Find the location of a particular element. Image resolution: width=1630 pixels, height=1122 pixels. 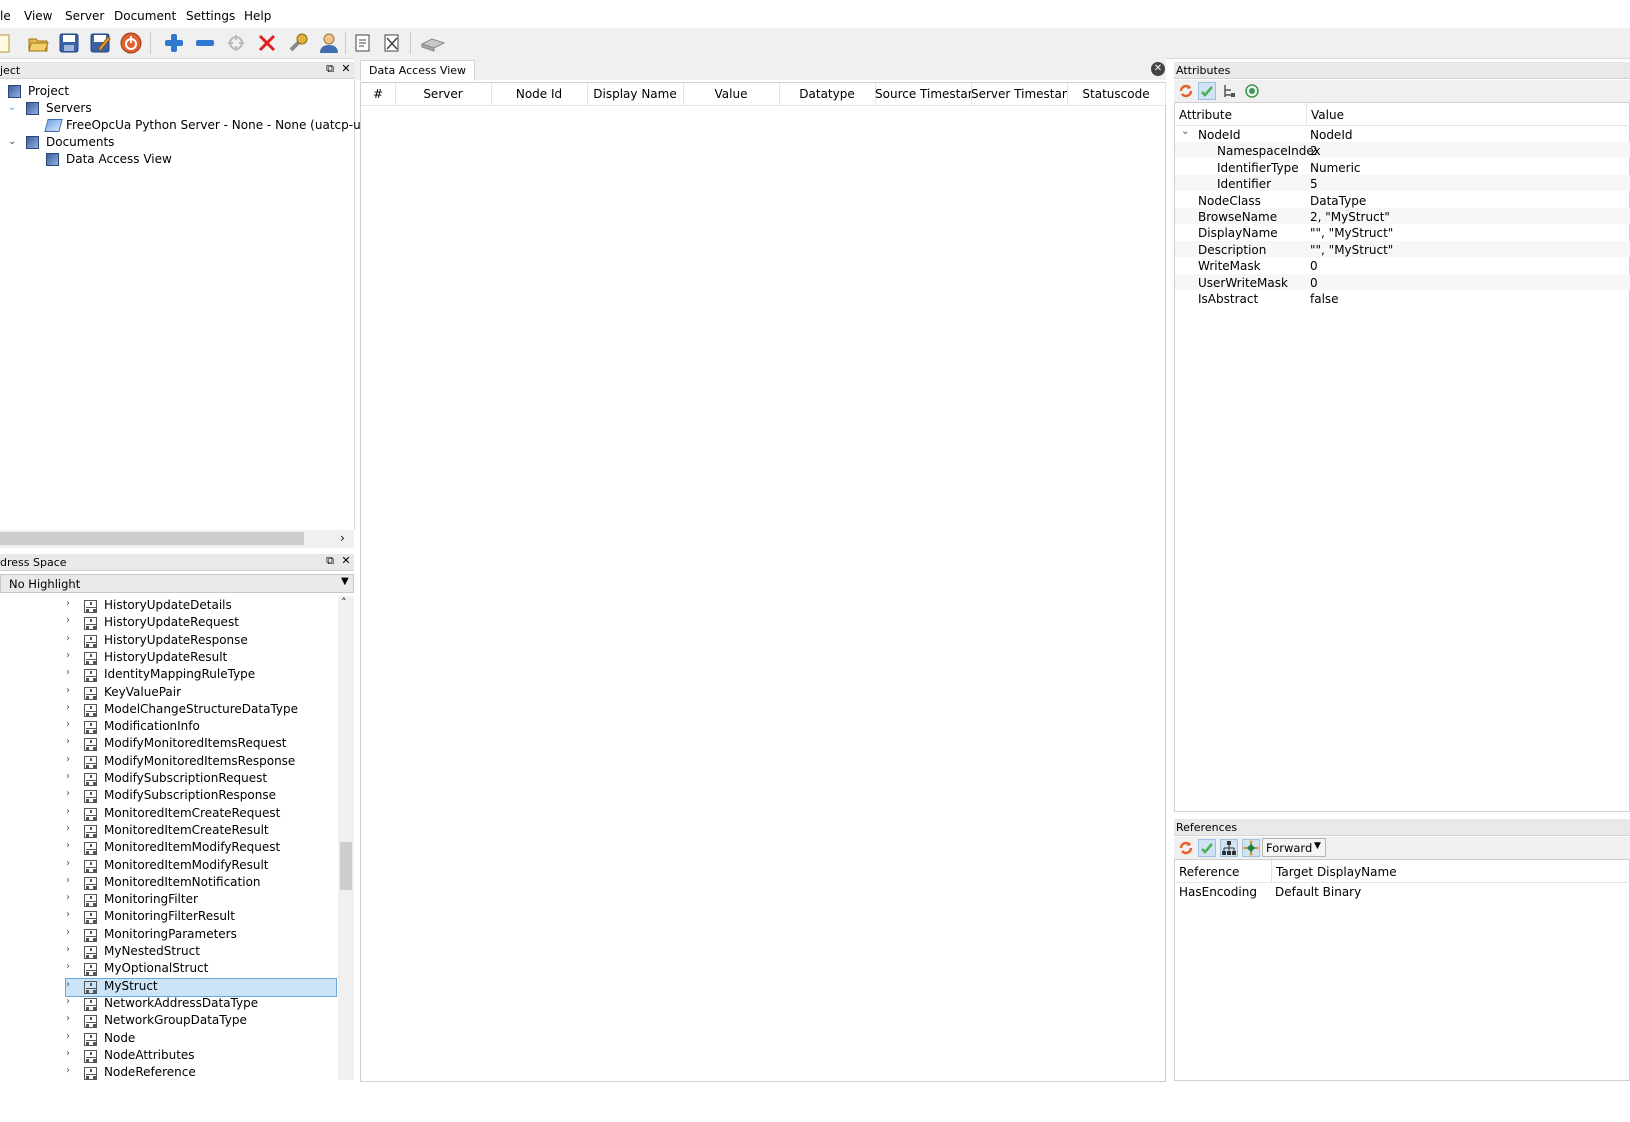

tree-item: › MyNestedStruct is located at coordinates (201, 952).